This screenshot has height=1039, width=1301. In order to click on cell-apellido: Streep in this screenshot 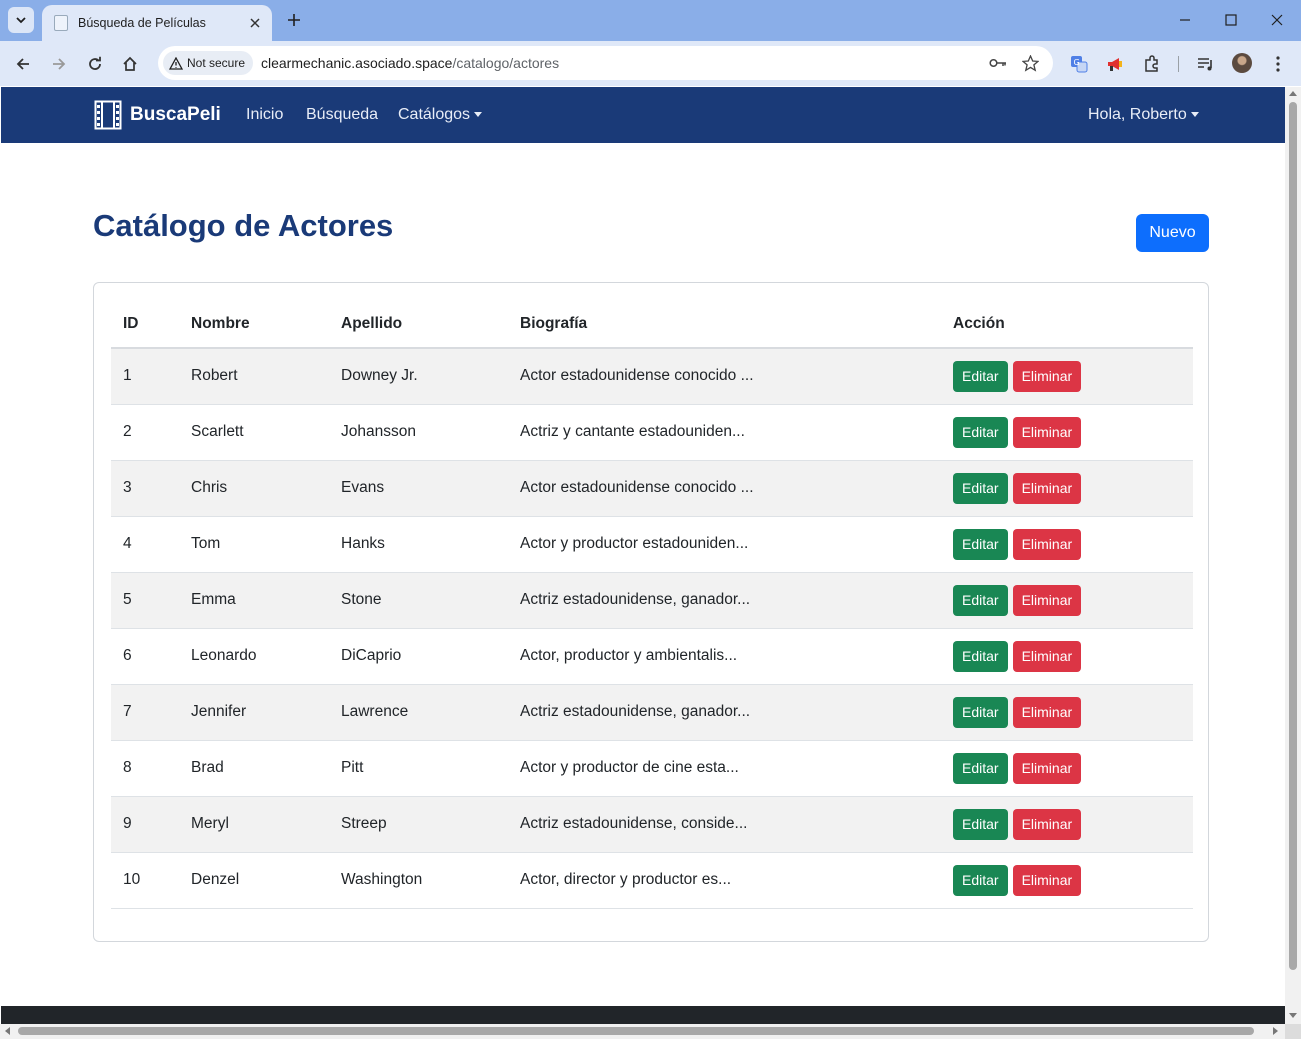, I will do `click(418, 824)`.